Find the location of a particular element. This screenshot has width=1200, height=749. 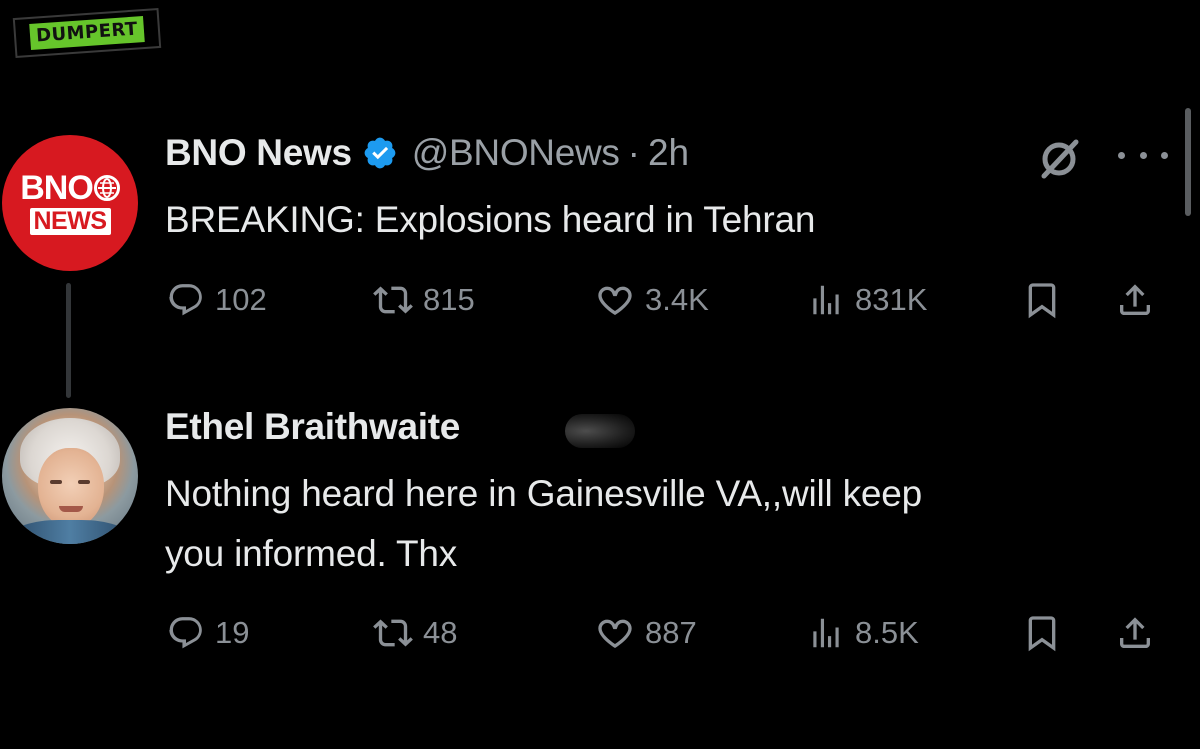

retweet-count: 815 is located at coordinates (449, 299).